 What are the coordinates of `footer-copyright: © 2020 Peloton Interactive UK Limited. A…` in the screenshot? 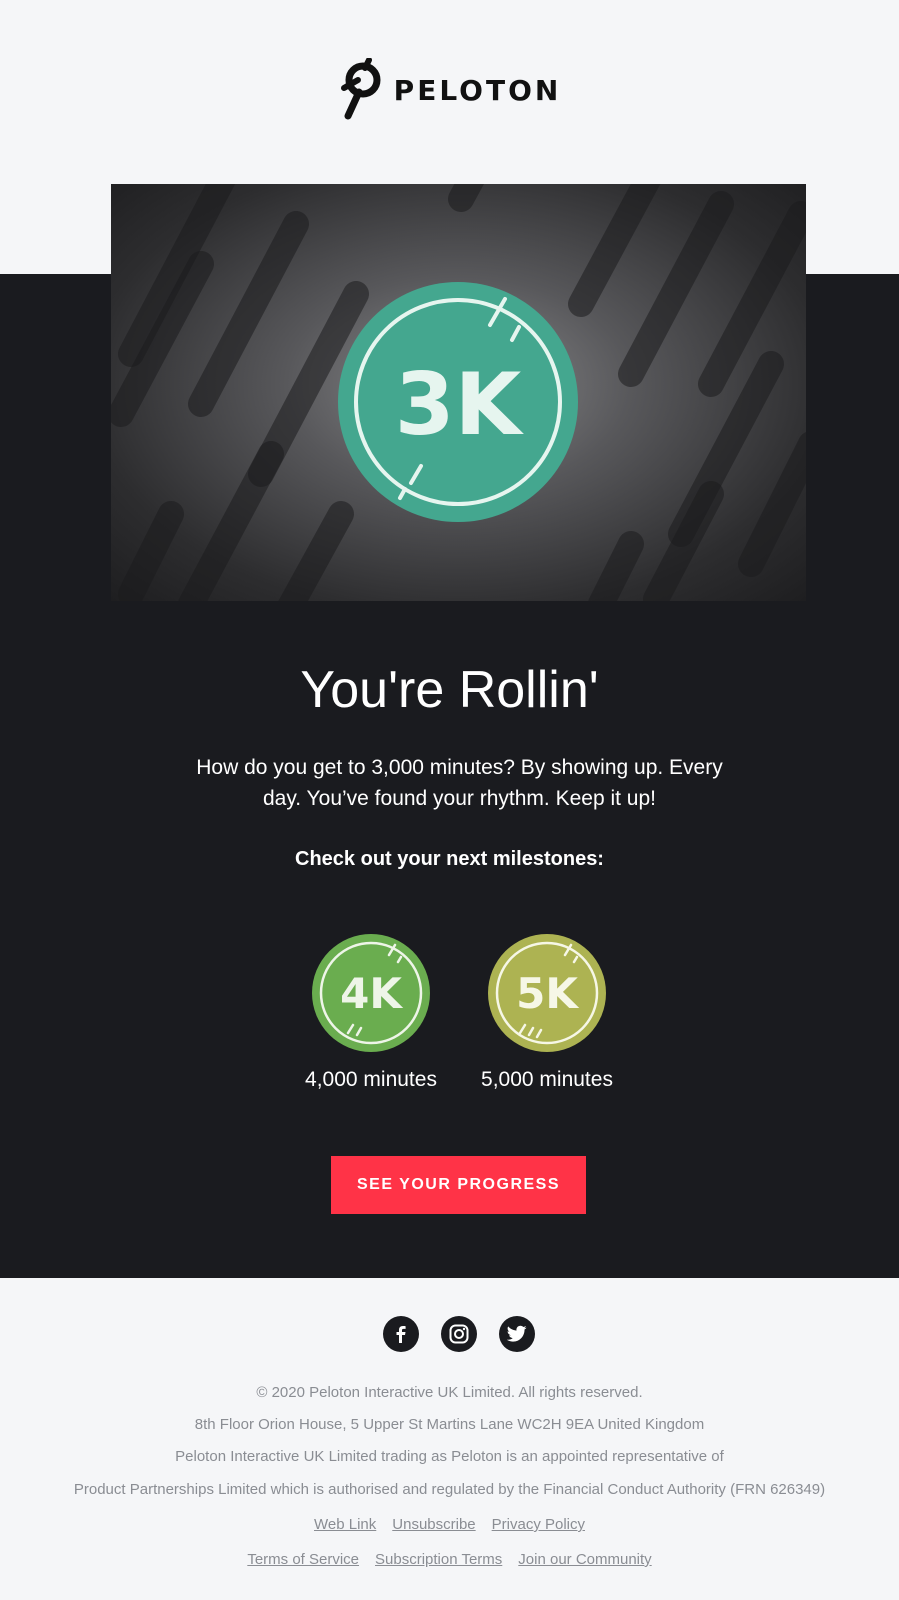 It's located at (449, 1392).